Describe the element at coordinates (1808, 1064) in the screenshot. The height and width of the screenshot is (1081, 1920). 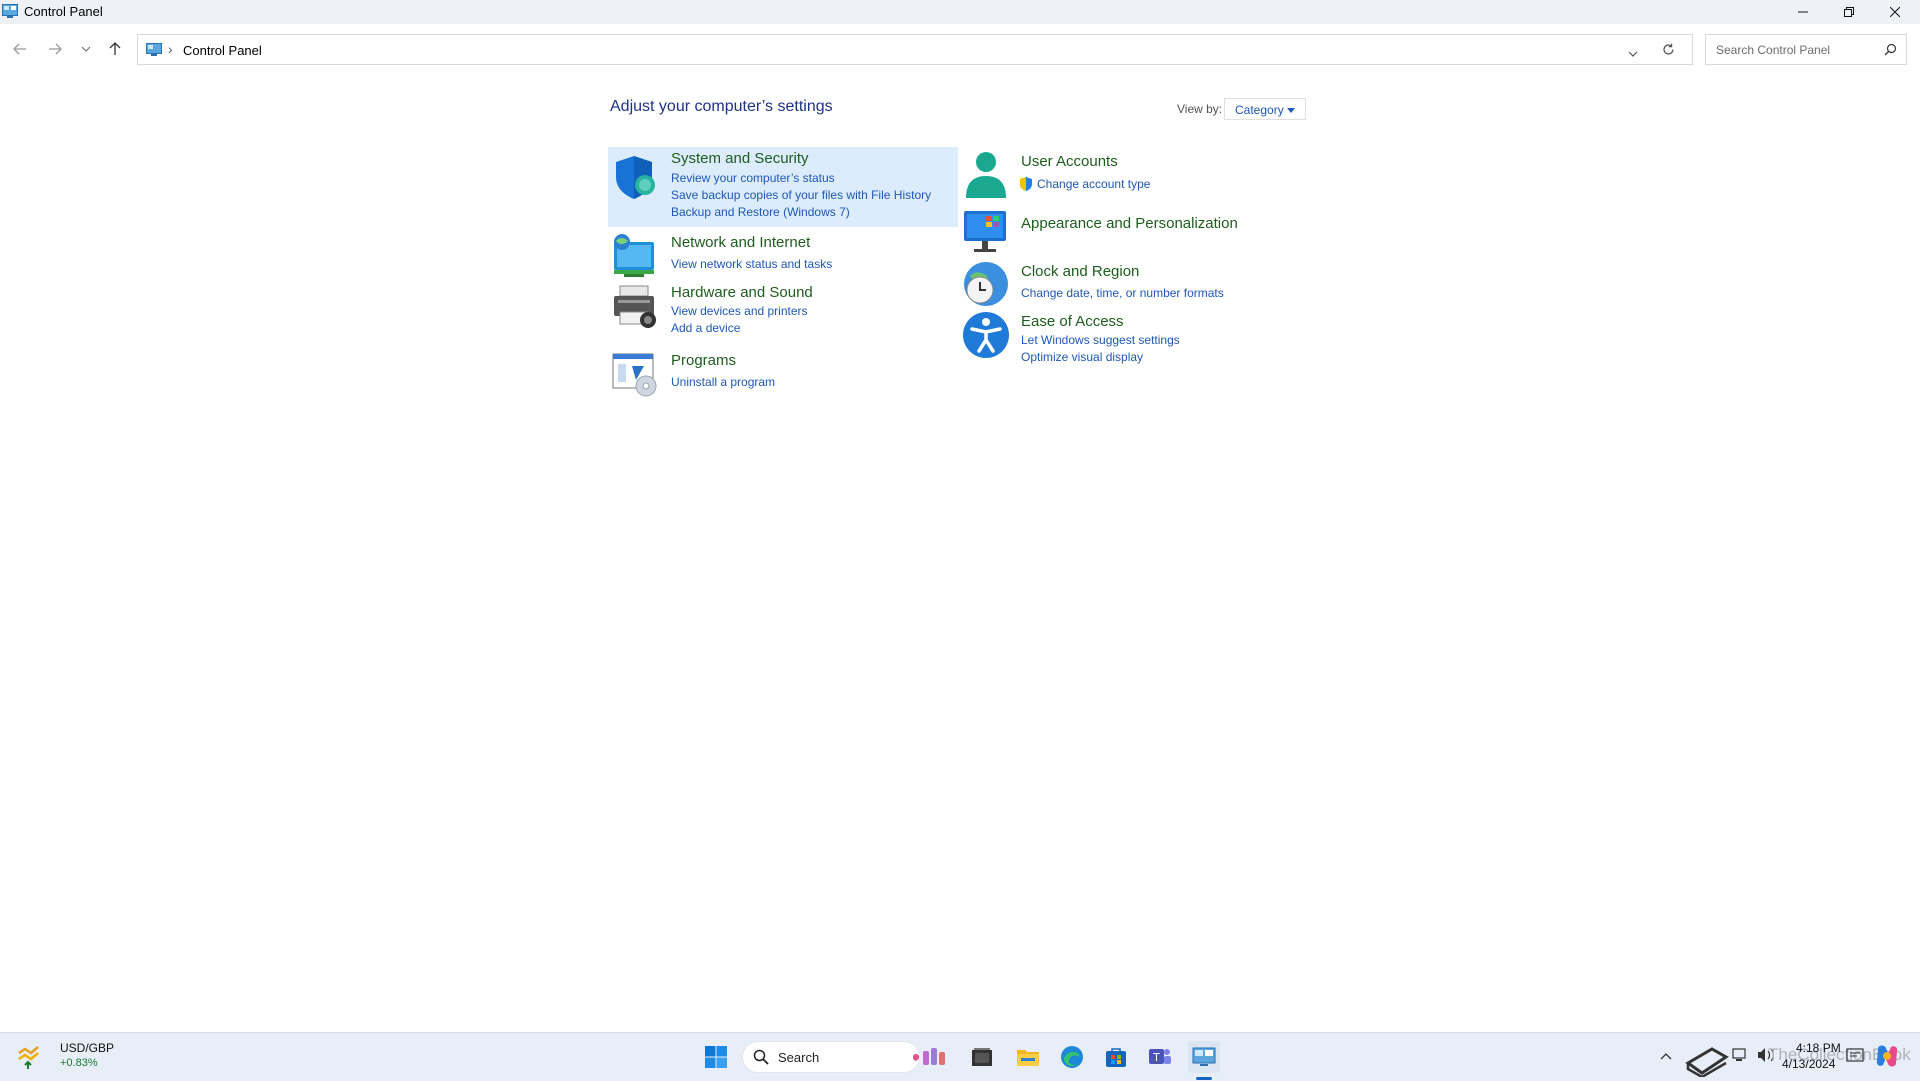
I see `clock-date: 4/13/2024` at that location.